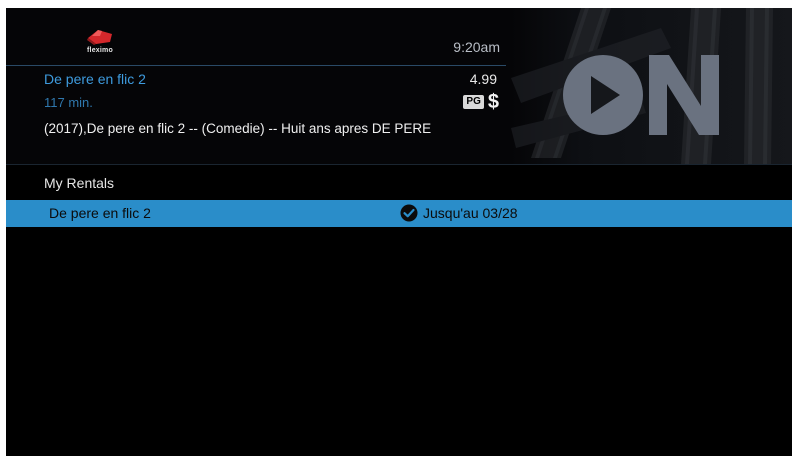  What do you see at coordinates (256, 65) in the screenshot?
I see `header-divider` at bounding box center [256, 65].